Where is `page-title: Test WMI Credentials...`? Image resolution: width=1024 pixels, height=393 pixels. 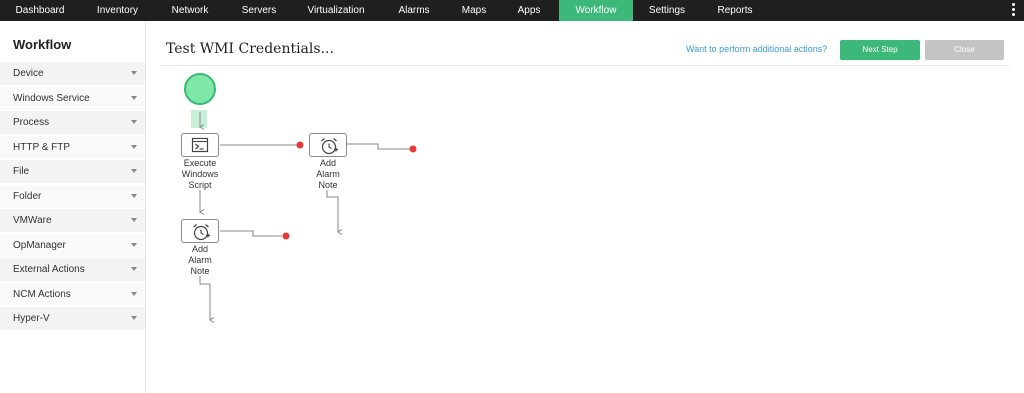 page-title: Test WMI Credentials... is located at coordinates (250, 49).